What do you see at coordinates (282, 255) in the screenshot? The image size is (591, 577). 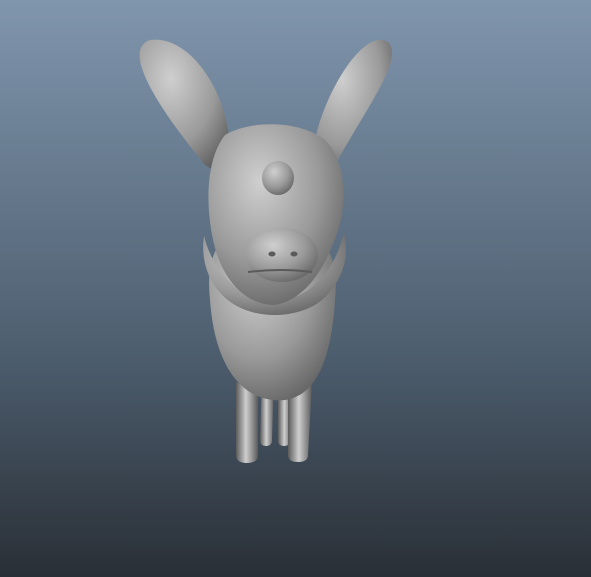 I see `snout` at bounding box center [282, 255].